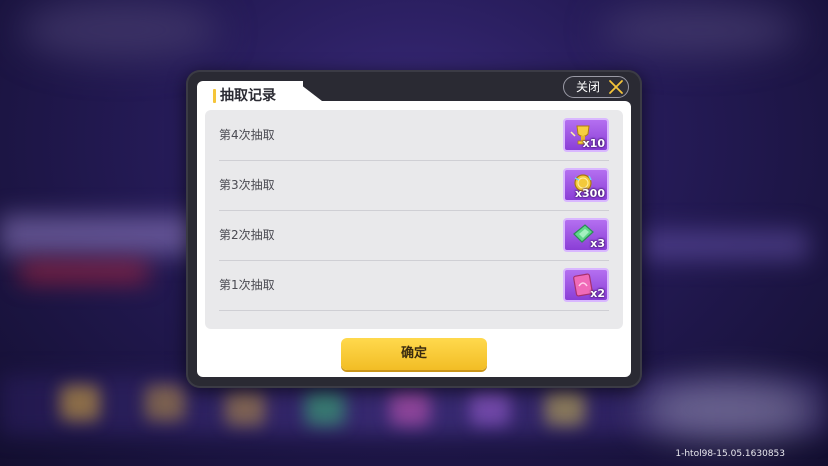  I want to click on close-icon, so click(616, 87).